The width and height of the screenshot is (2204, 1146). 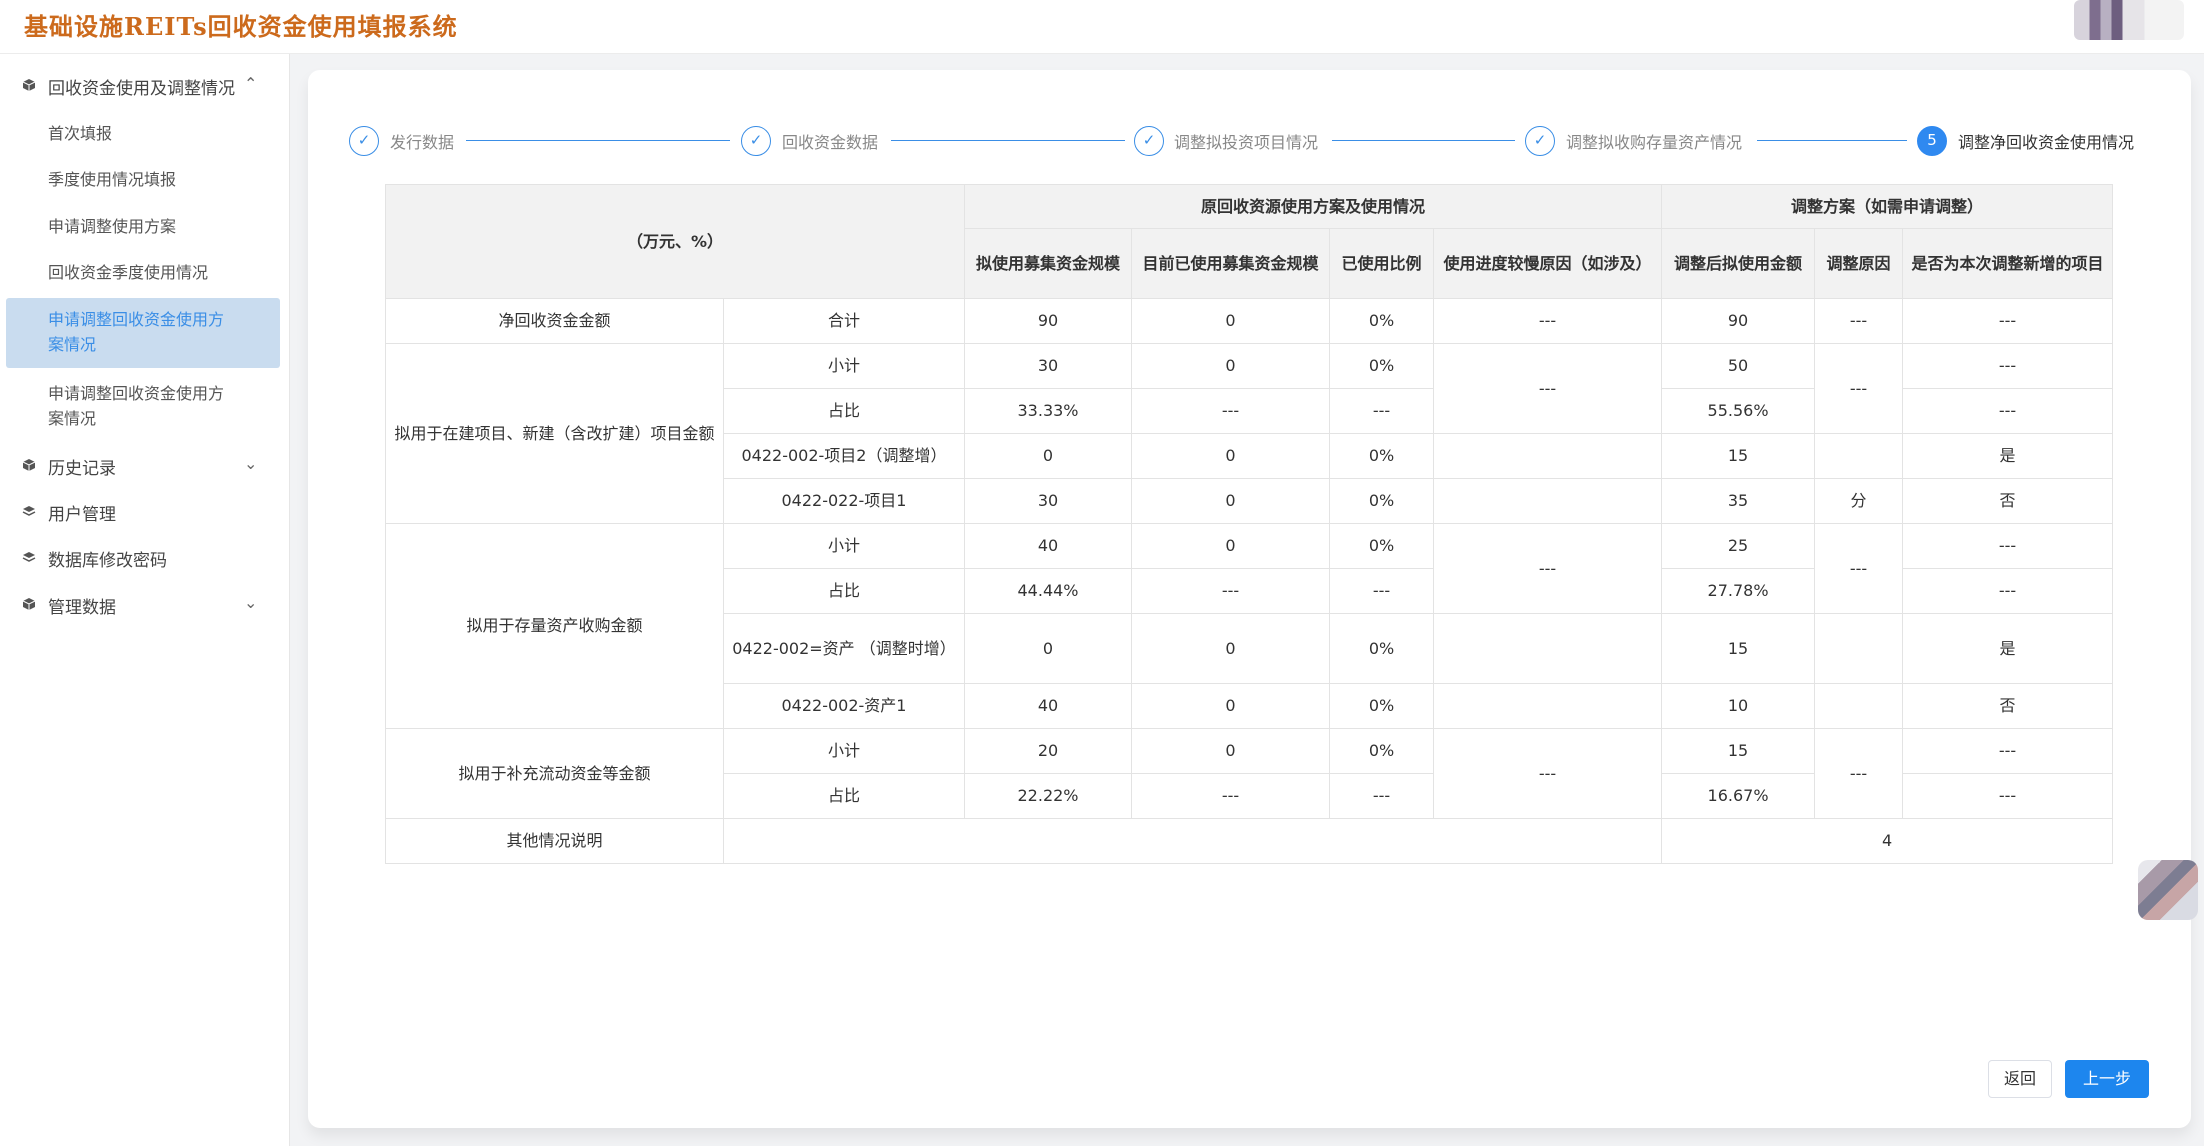 I want to click on menu-group-user-management: 用户管理, so click(x=145, y=511).